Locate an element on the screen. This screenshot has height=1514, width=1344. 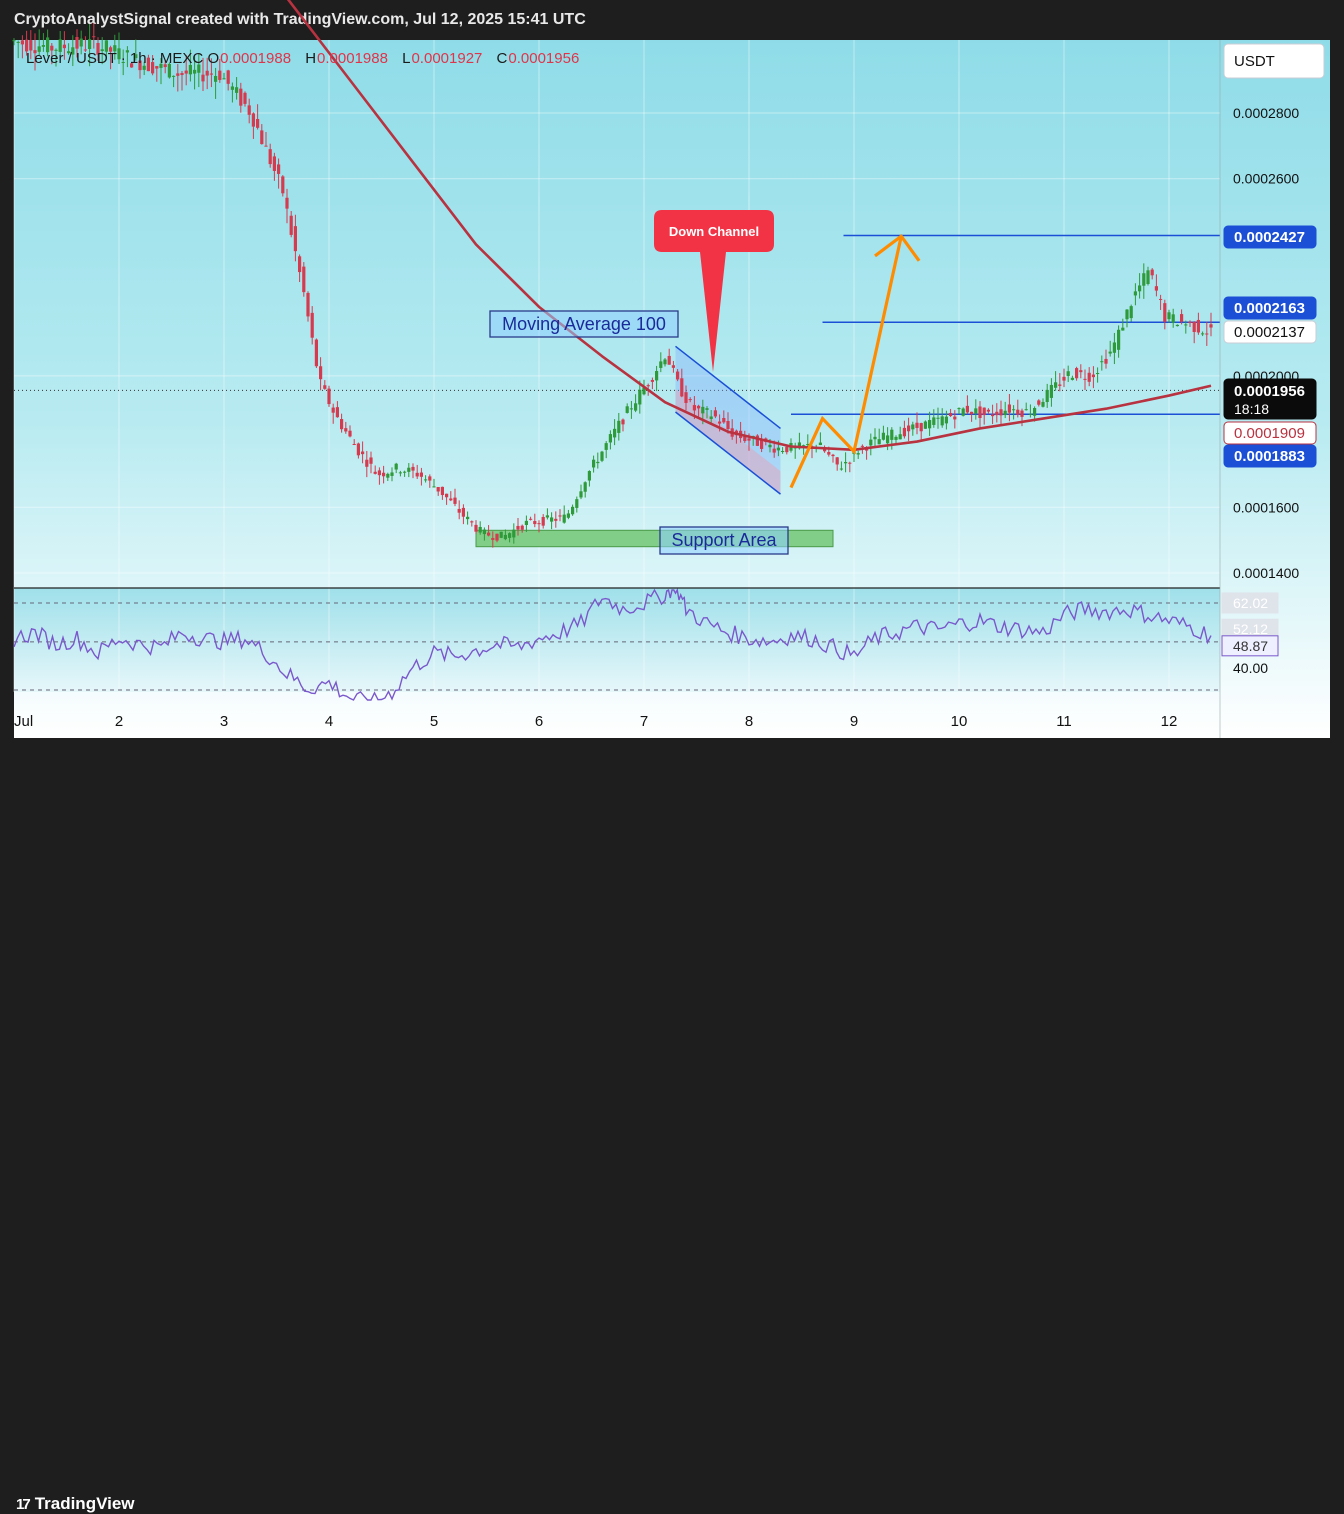
low-value: 0.0001927 is located at coordinates (447, 58).